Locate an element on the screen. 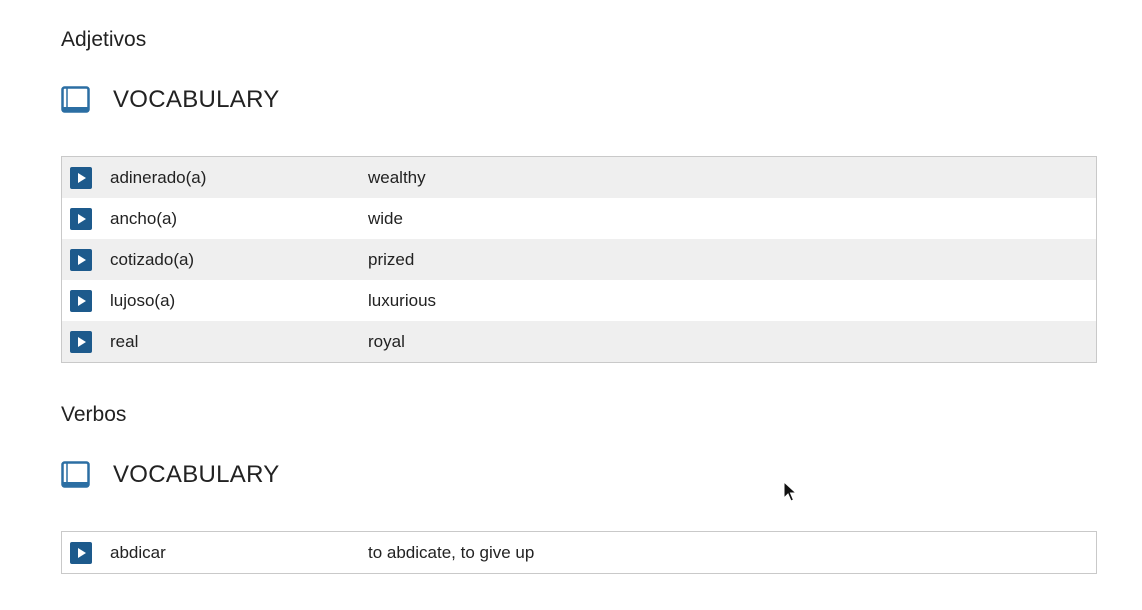 This screenshot has width=1142, height=610. vocab-row: abdicar to abdicate, to give up is located at coordinates (579, 552).